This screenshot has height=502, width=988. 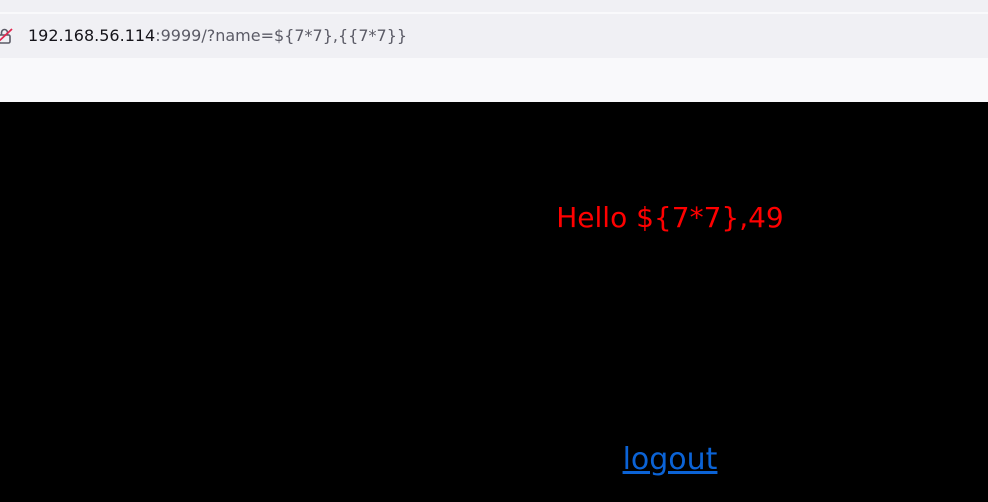 I want to click on insecure-lock-icon, so click(x=7, y=36).